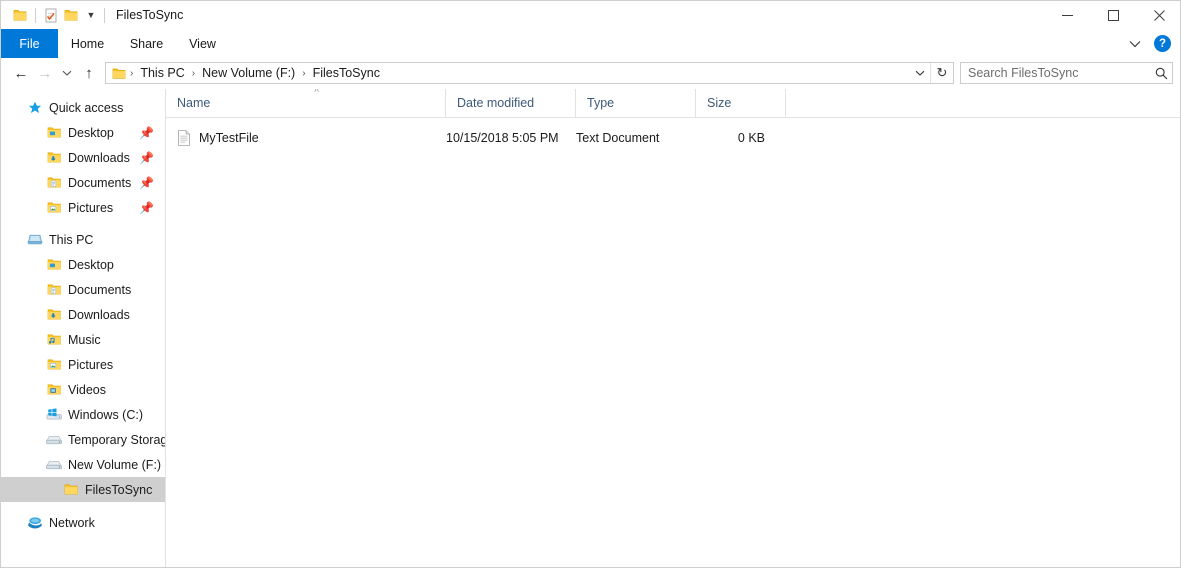  Describe the element at coordinates (317, 92) in the screenshot. I see `sort-ascending-caret-icon: ˄` at that location.